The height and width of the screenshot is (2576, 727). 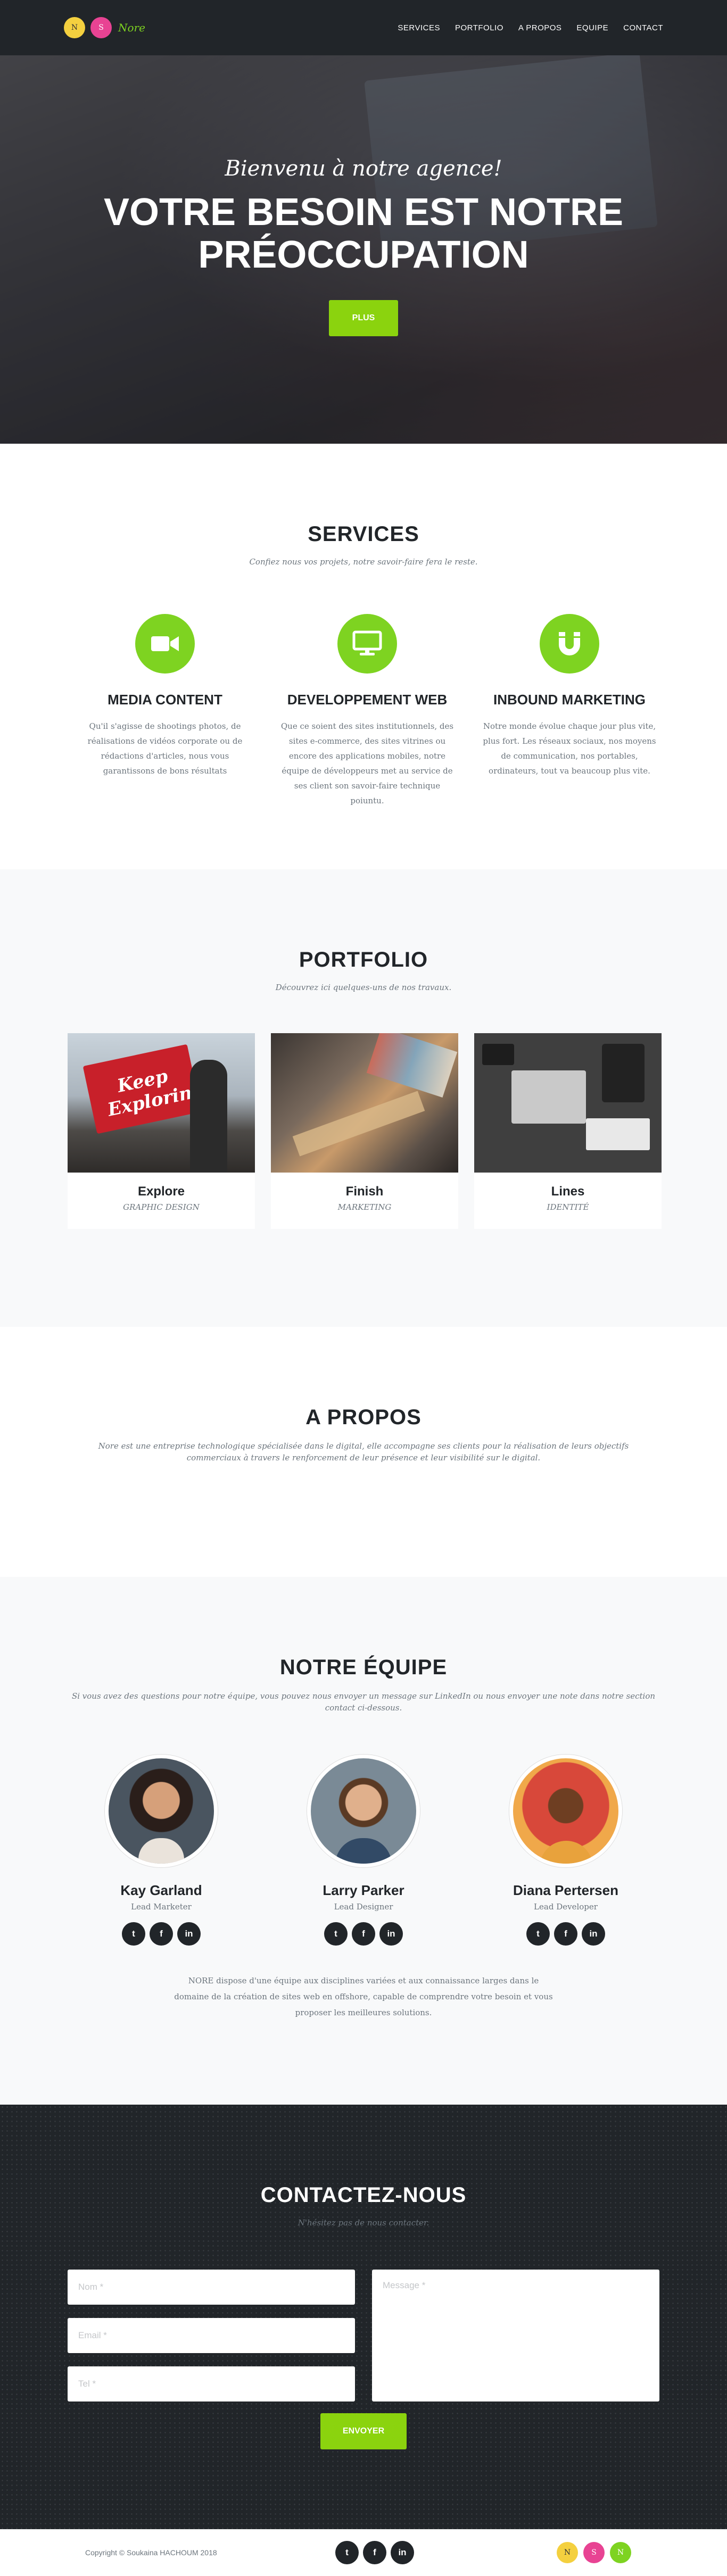 What do you see at coordinates (364, 1207) in the screenshot?
I see `portfolio-item-category: MARKETING` at bounding box center [364, 1207].